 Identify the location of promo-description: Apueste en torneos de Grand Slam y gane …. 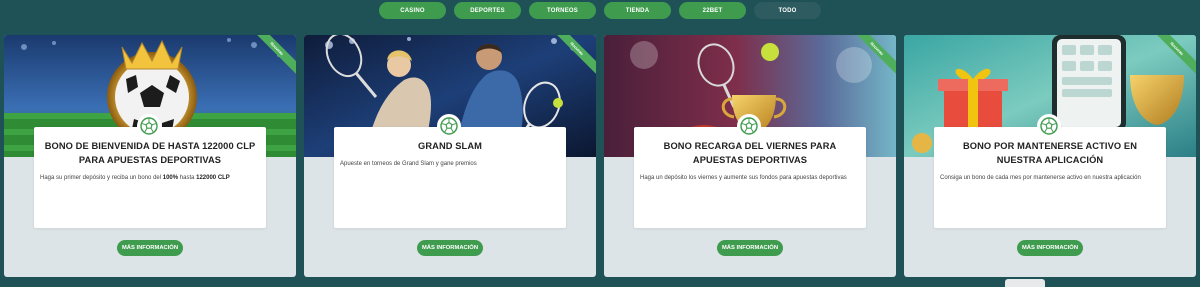
(408, 164).